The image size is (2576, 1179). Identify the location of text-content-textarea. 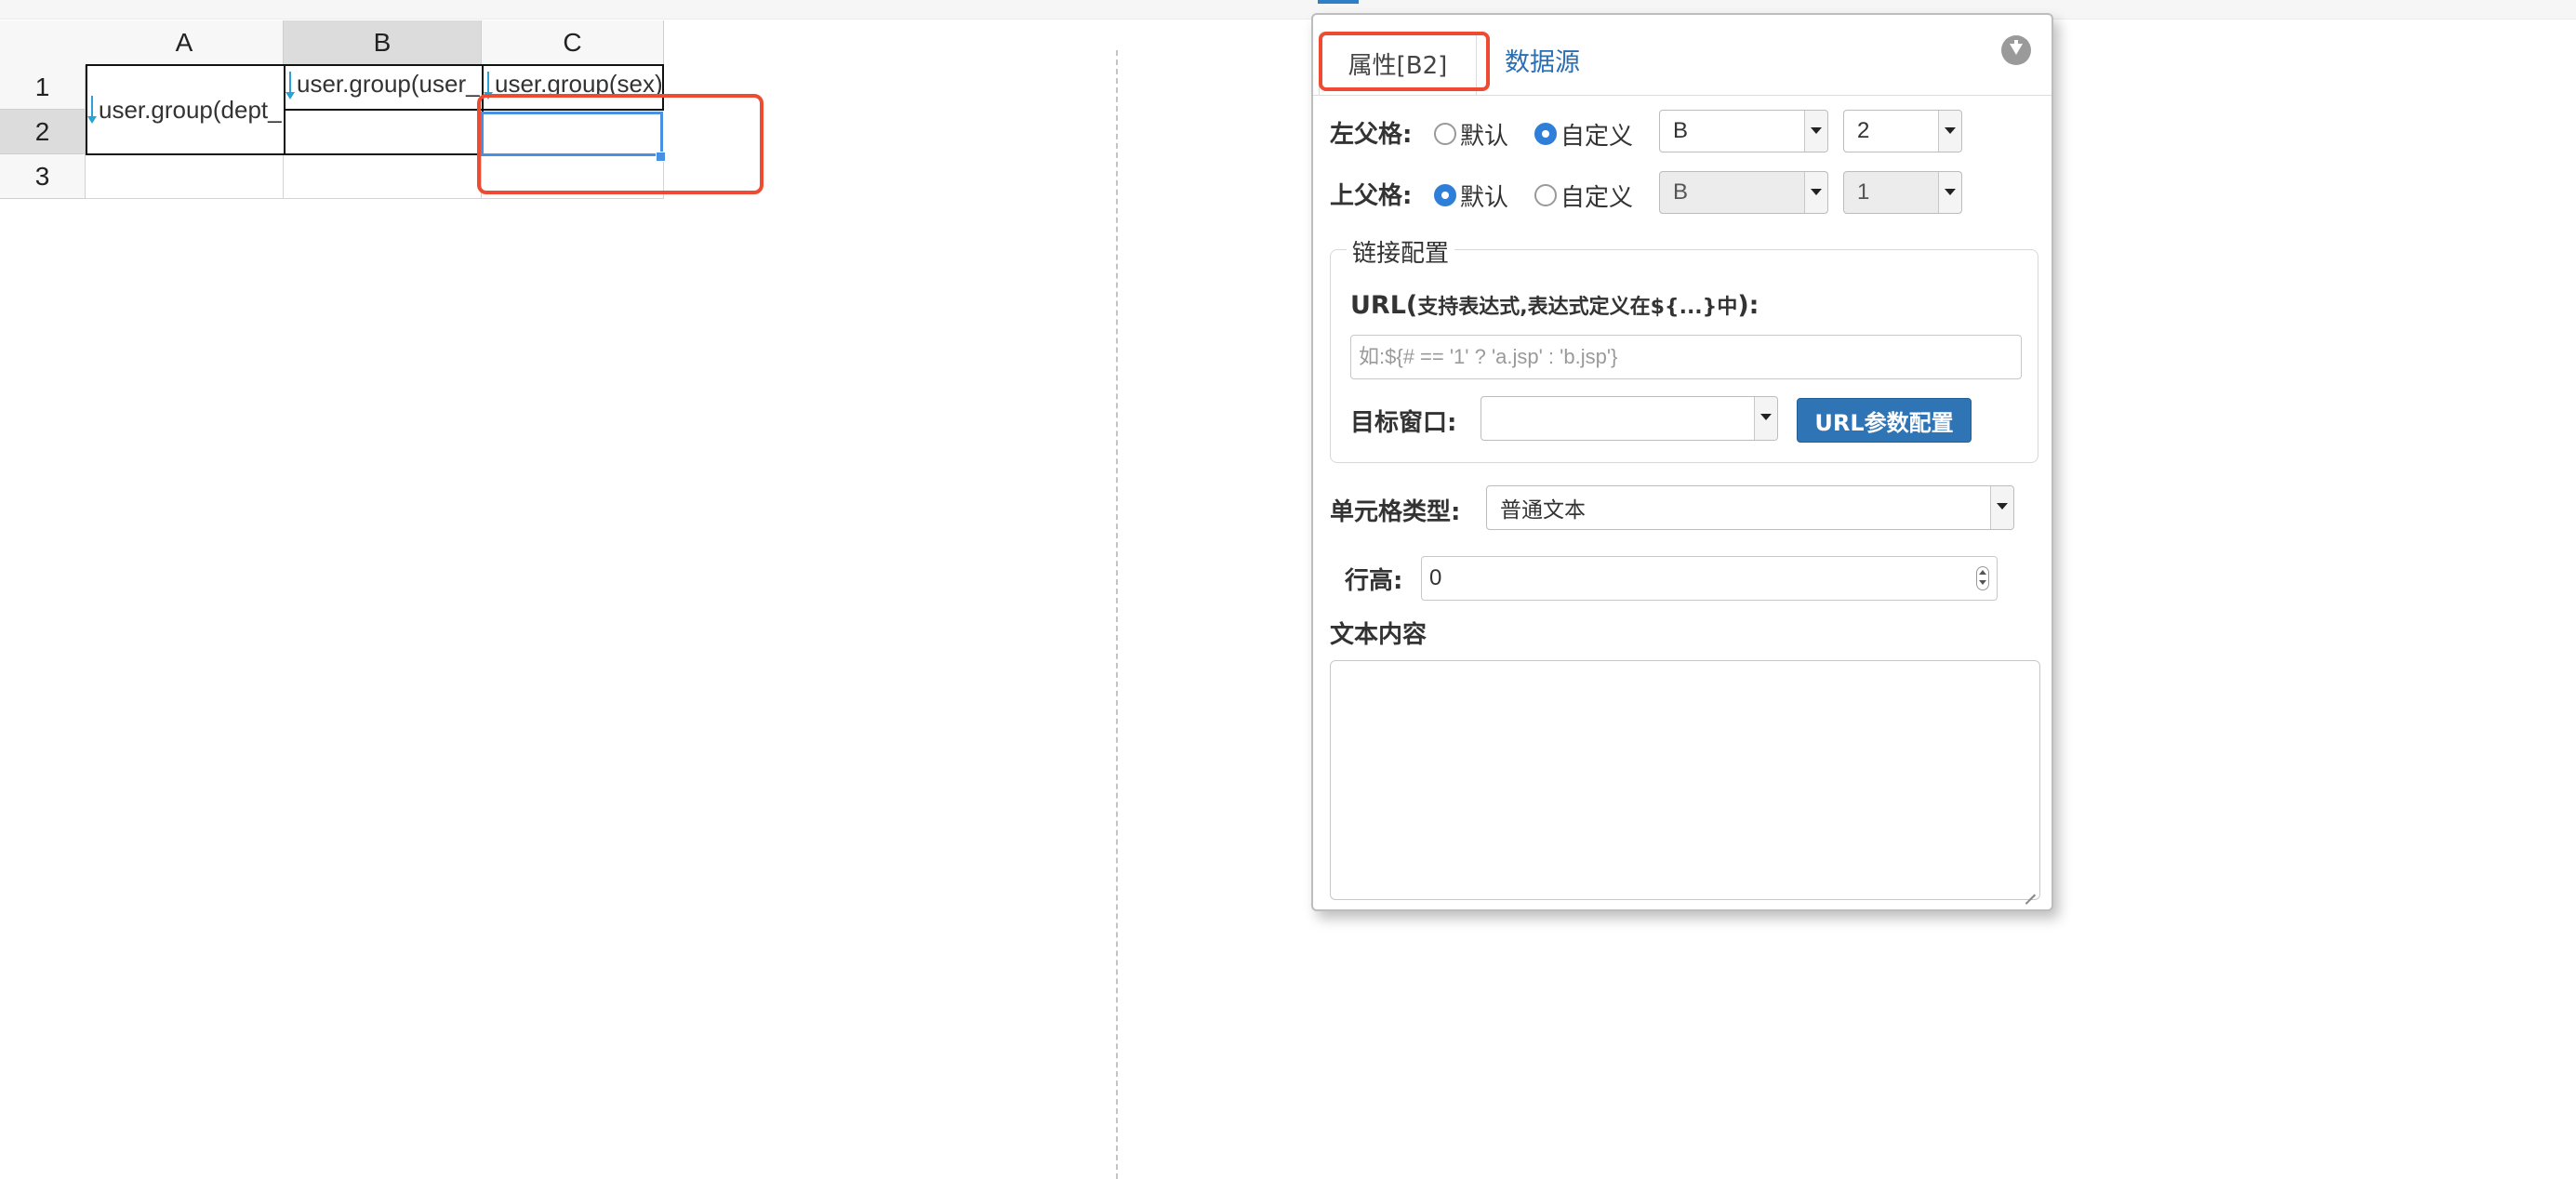
(1685, 780).